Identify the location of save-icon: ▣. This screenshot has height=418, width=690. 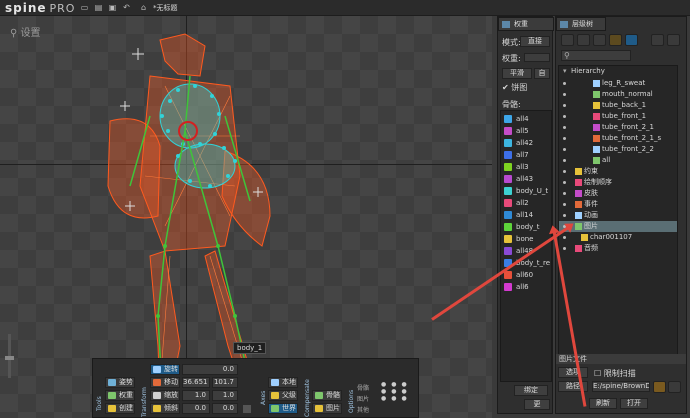
(112, 7).